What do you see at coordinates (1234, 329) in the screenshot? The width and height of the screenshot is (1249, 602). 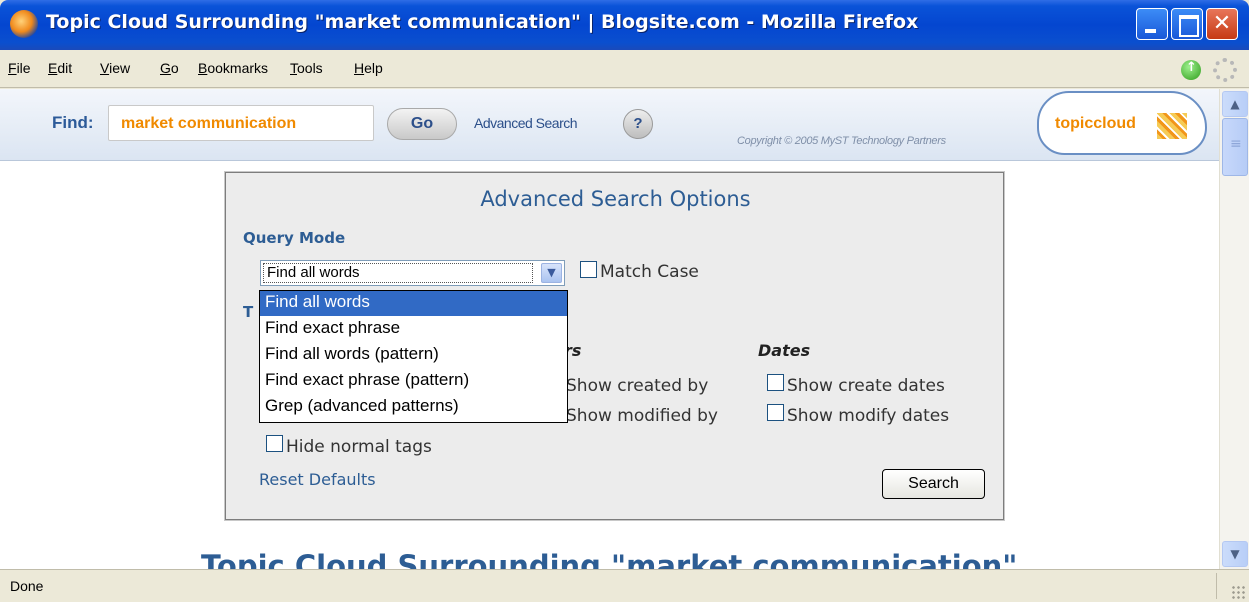 I see `vertical-scrollbar: ▲ ▼` at bounding box center [1234, 329].